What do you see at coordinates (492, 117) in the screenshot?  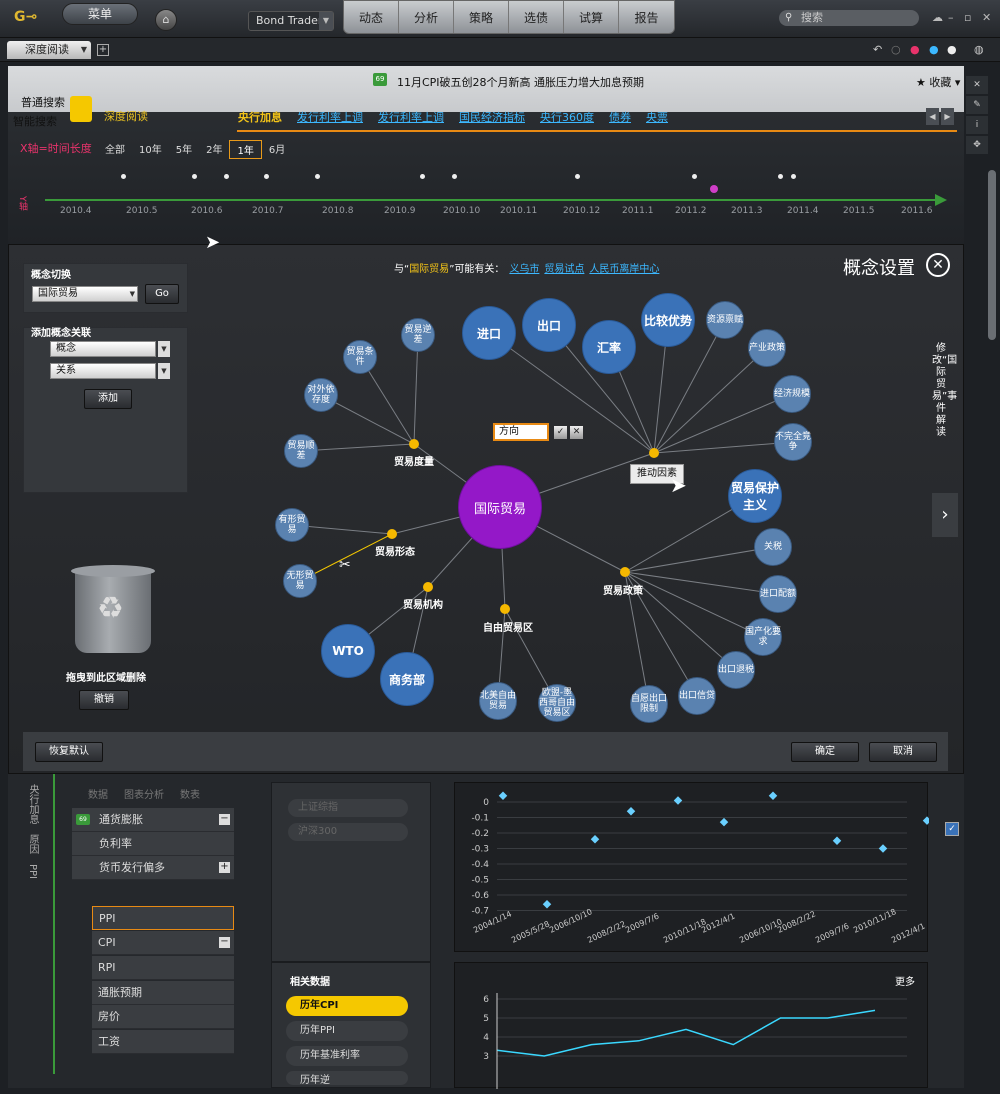 I see `rel-tab: 国民经济指标` at bounding box center [492, 117].